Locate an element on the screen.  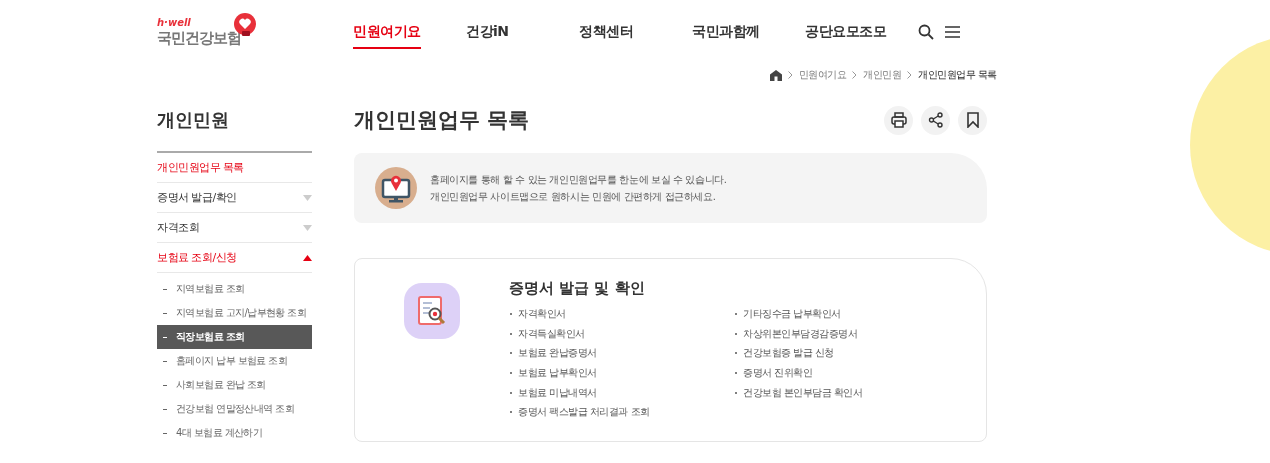
nav-tab: 민원여기요 is located at coordinates (387, 32).